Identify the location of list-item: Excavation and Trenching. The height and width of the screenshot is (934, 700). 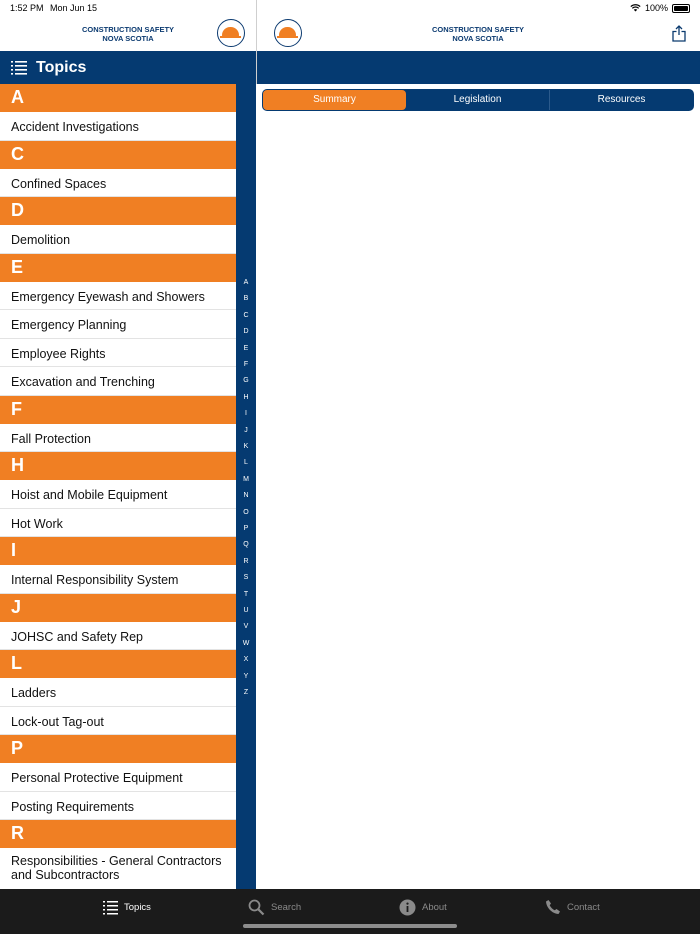
(118, 381).